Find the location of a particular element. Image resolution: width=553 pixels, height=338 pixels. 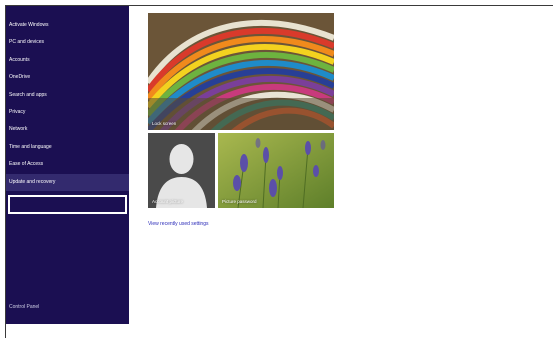

lock-screen-tile: Lock screen is located at coordinates (241, 71).